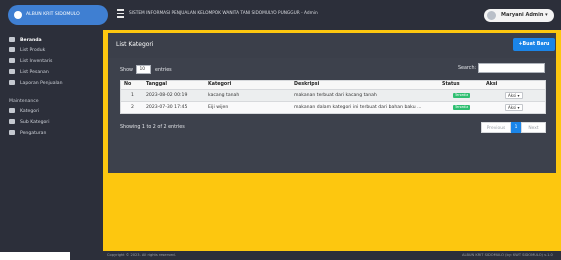 The width and height of the screenshot is (561, 260). Describe the element at coordinates (516, 127) in the screenshot. I see `pagination-page-1: 1` at that location.